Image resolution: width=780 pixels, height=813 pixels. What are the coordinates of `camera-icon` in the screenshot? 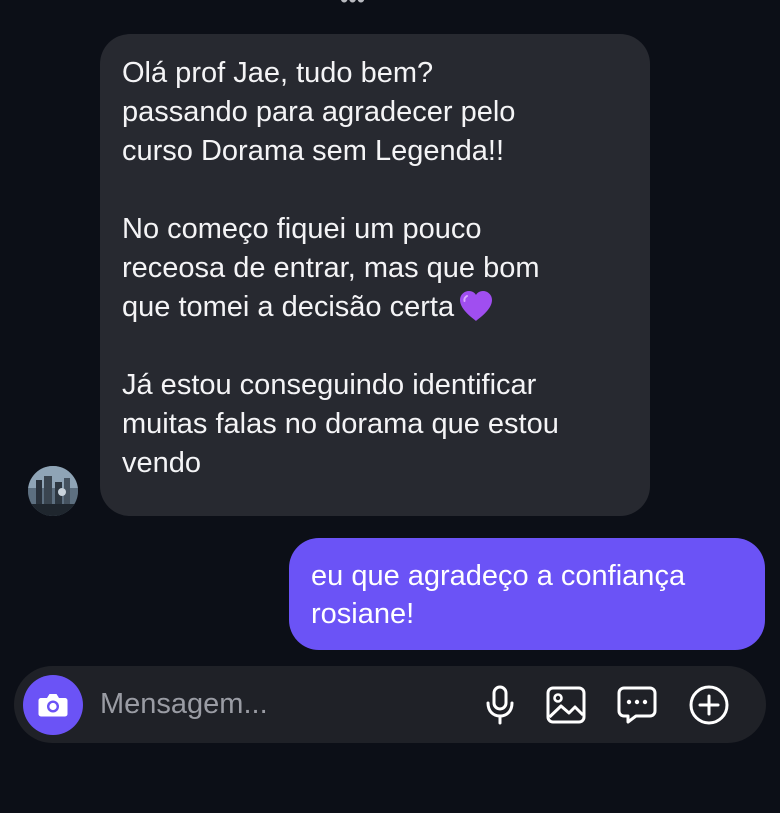 It's located at (53, 705).